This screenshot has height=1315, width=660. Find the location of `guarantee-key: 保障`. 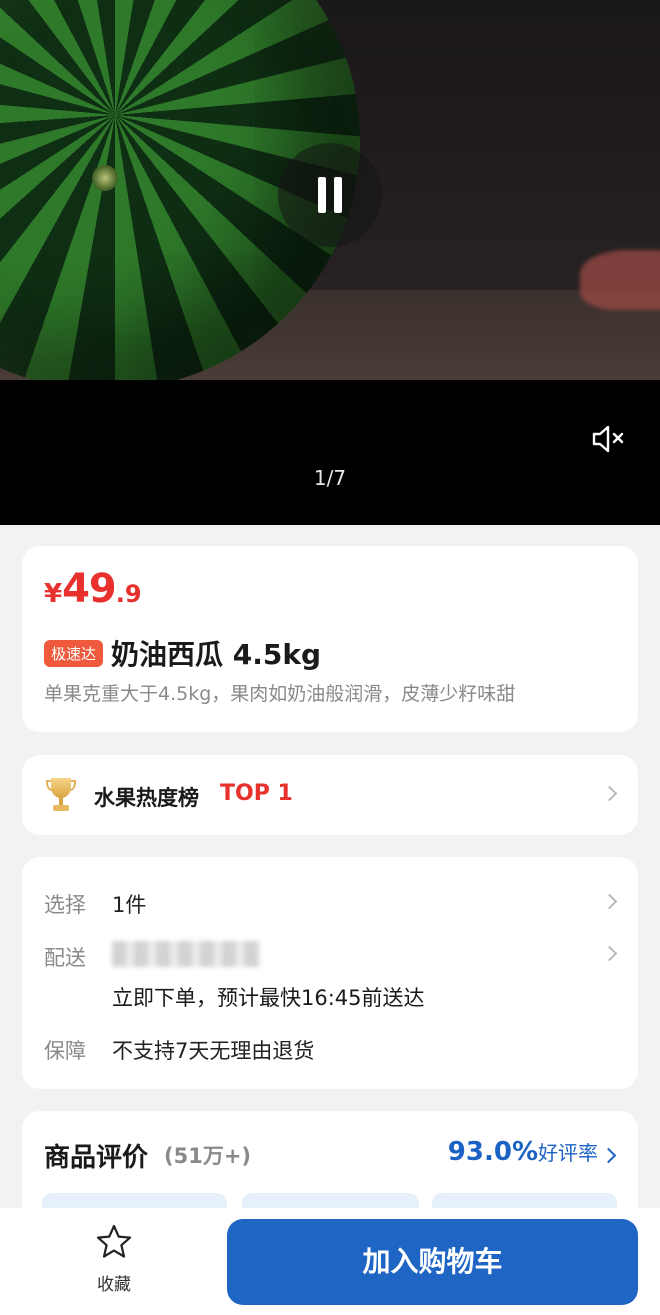

guarantee-key: 保障 is located at coordinates (65, 1051).